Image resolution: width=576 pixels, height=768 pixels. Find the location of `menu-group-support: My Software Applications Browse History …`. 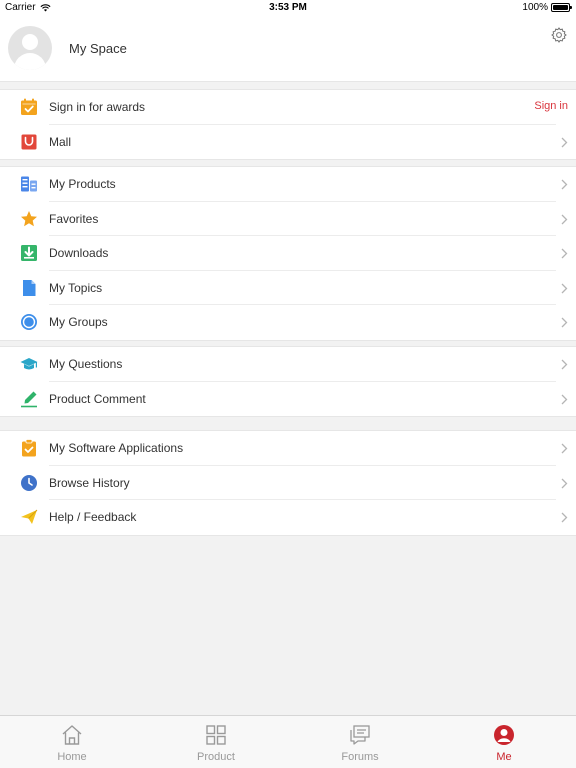

menu-group-support: My Software Applications Browse History … is located at coordinates (288, 483).